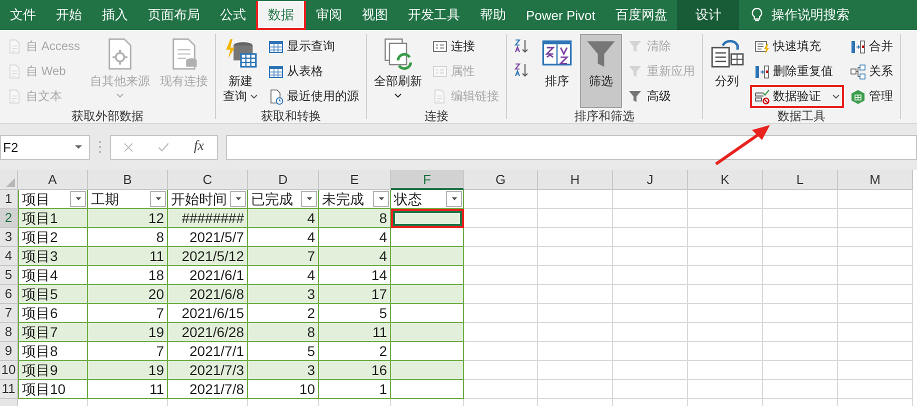 This screenshot has height=406, width=917. What do you see at coordinates (128, 294) in the screenshot?
I see `table-cell: 20` at bounding box center [128, 294].